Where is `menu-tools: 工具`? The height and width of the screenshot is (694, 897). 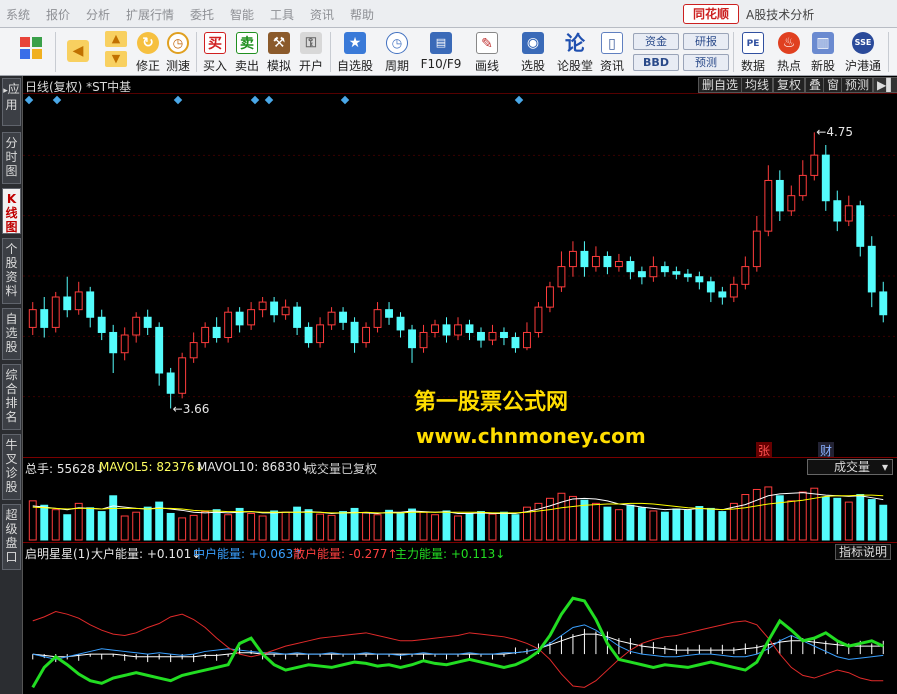
menu-tools: 工具 is located at coordinates (282, 14).